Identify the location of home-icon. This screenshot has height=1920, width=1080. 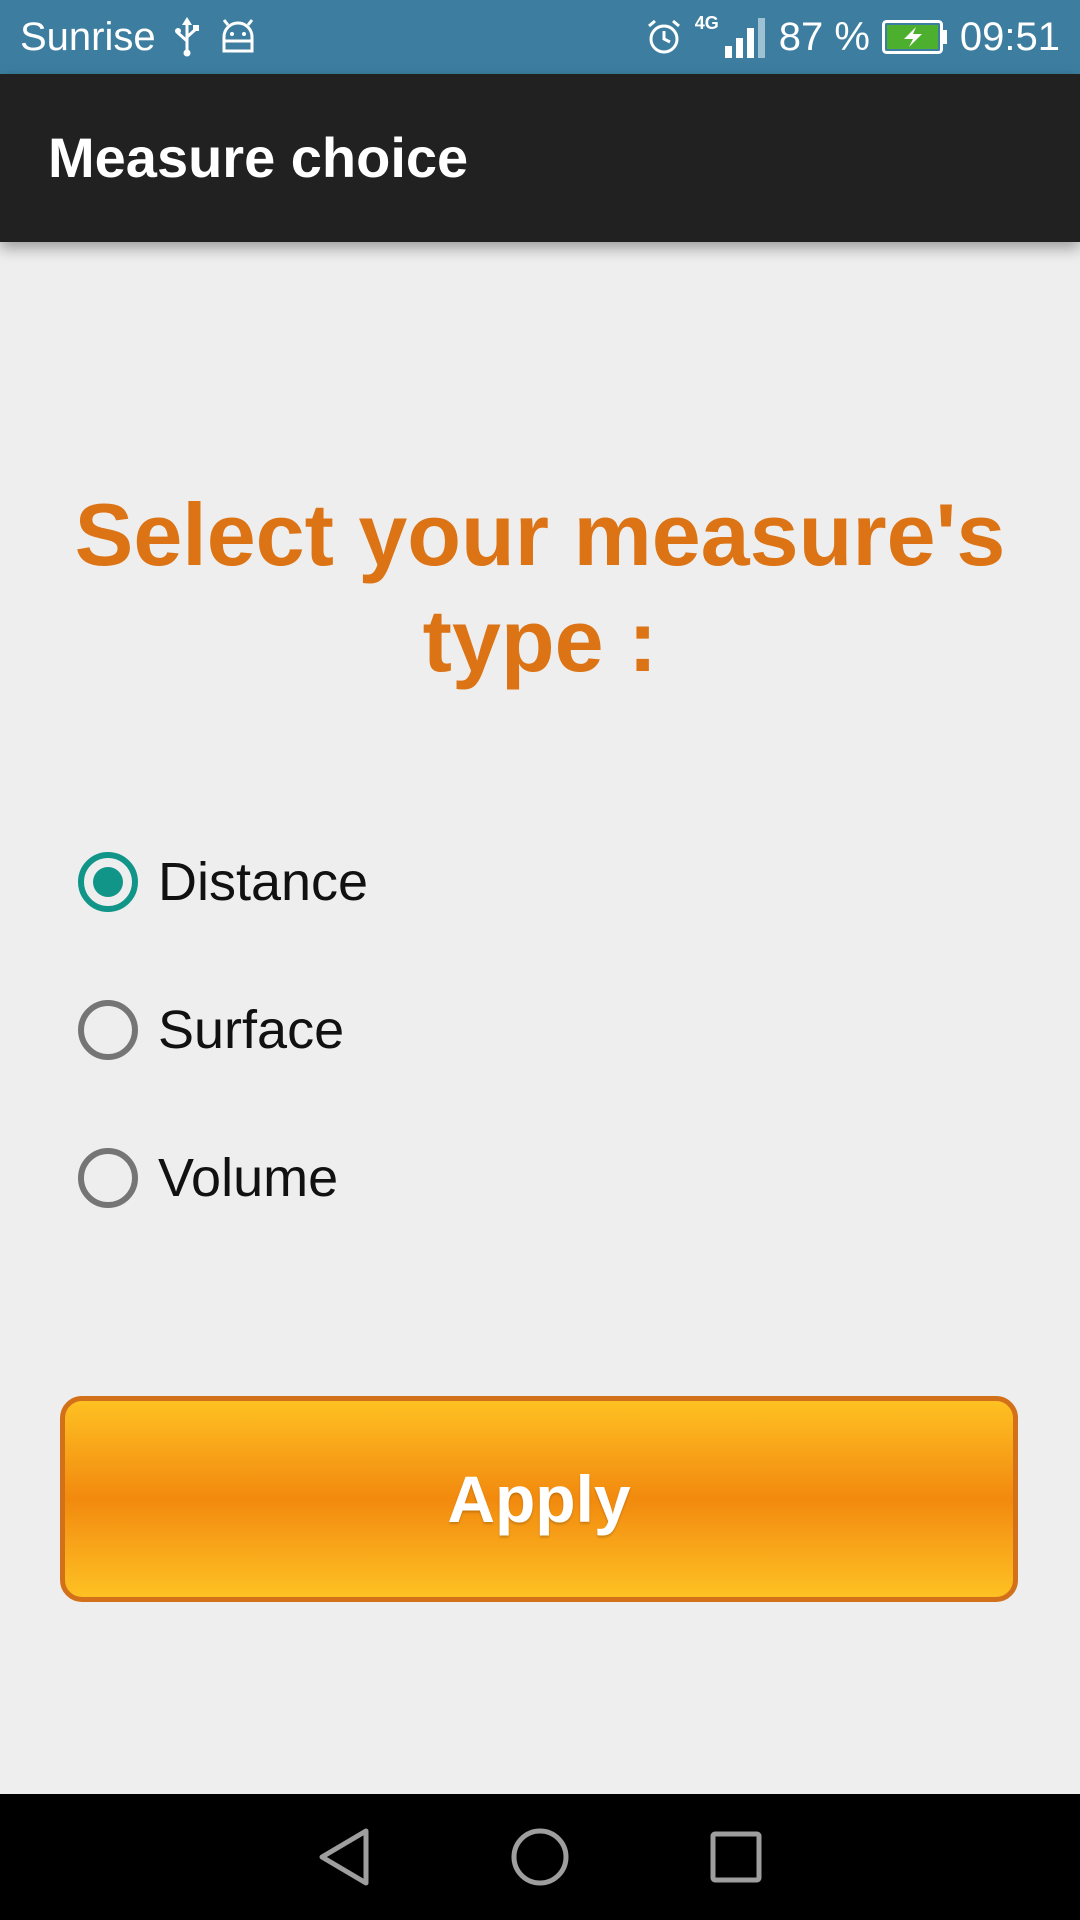
(540, 1857).